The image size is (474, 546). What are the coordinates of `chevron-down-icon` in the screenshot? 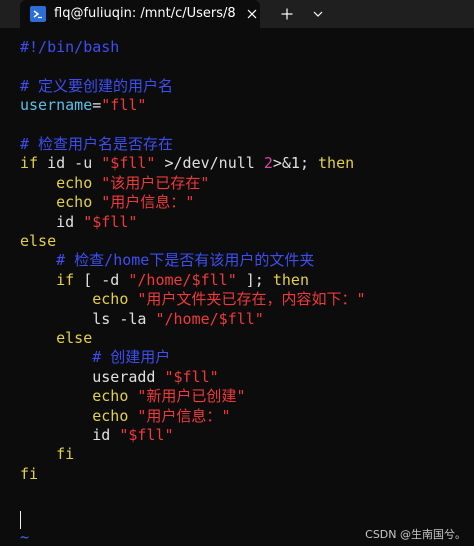 It's located at (318, 14).